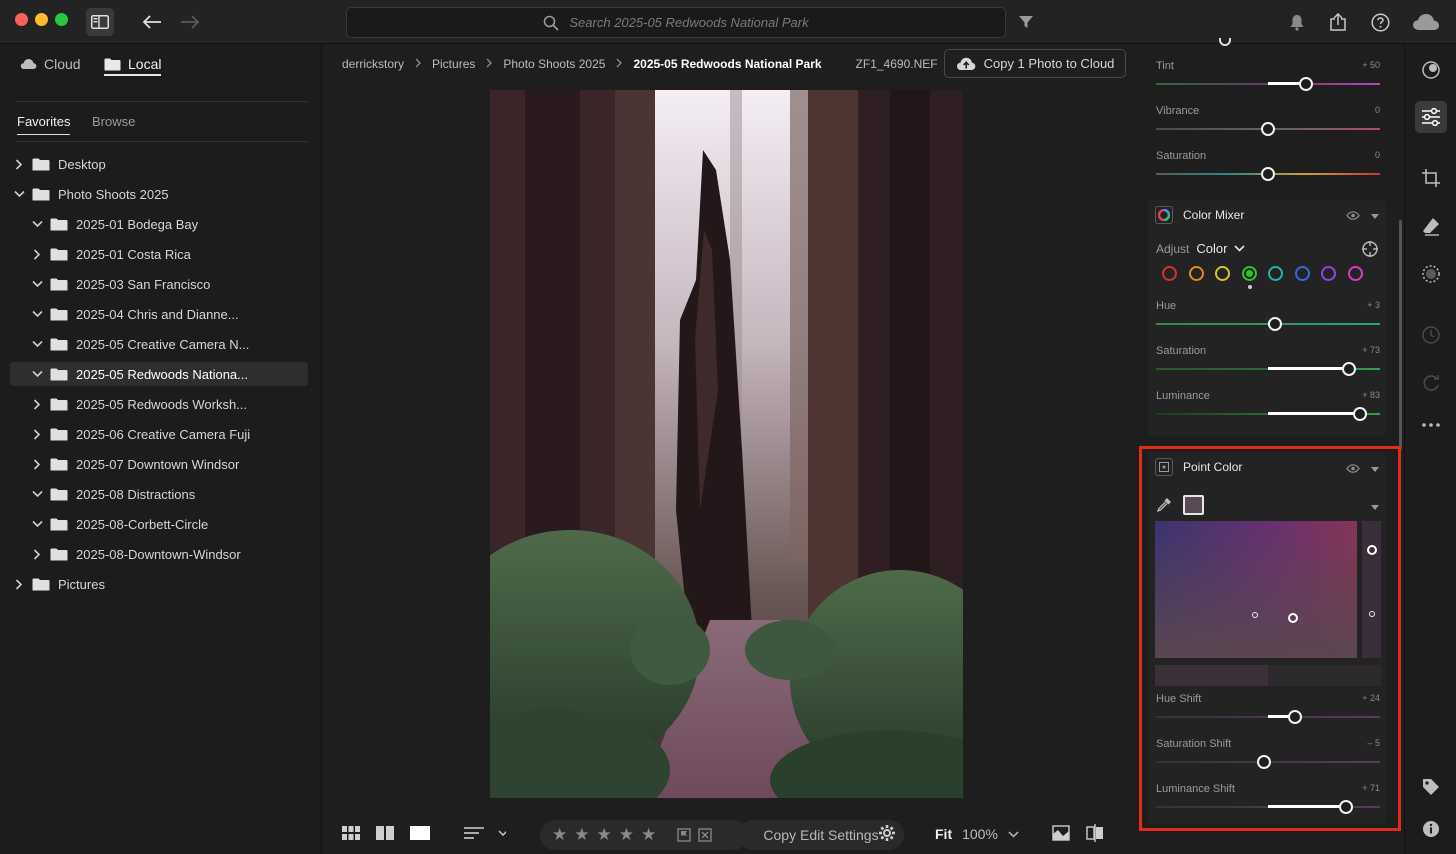  I want to click on zoom-value: 100%, so click(980, 834).